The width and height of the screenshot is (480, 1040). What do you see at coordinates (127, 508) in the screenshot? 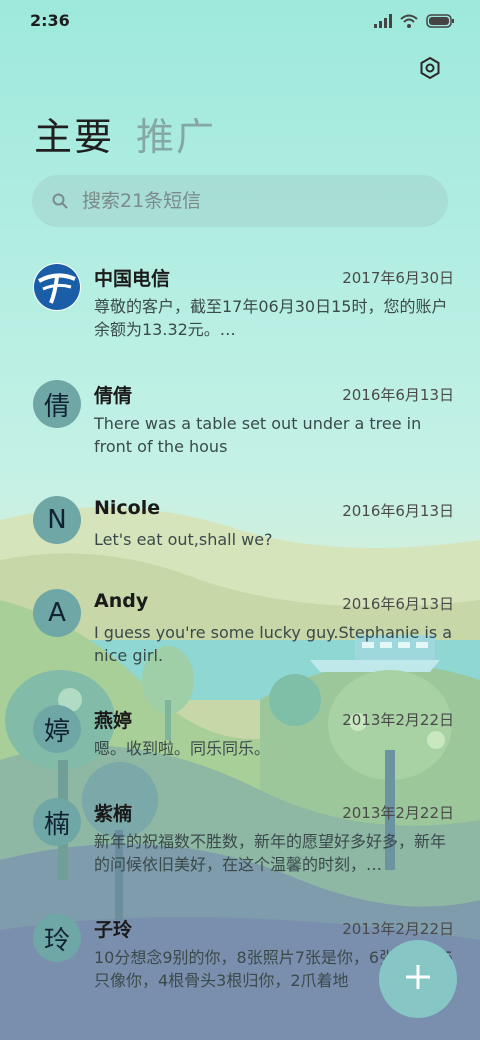
I see `sender-name: Nicole` at bounding box center [127, 508].